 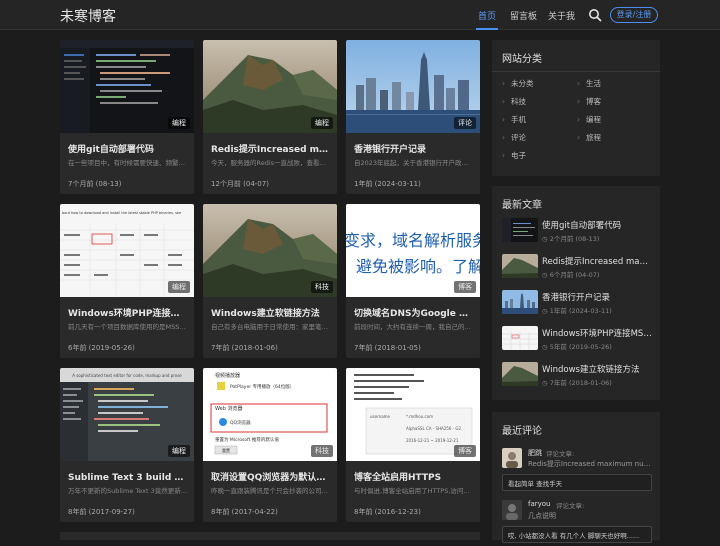 What do you see at coordinates (414, 491) in the screenshot?
I see `post-excerpt: 与时俱进,博客全站启用了HTTPS,访问http就会` at bounding box center [414, 491].